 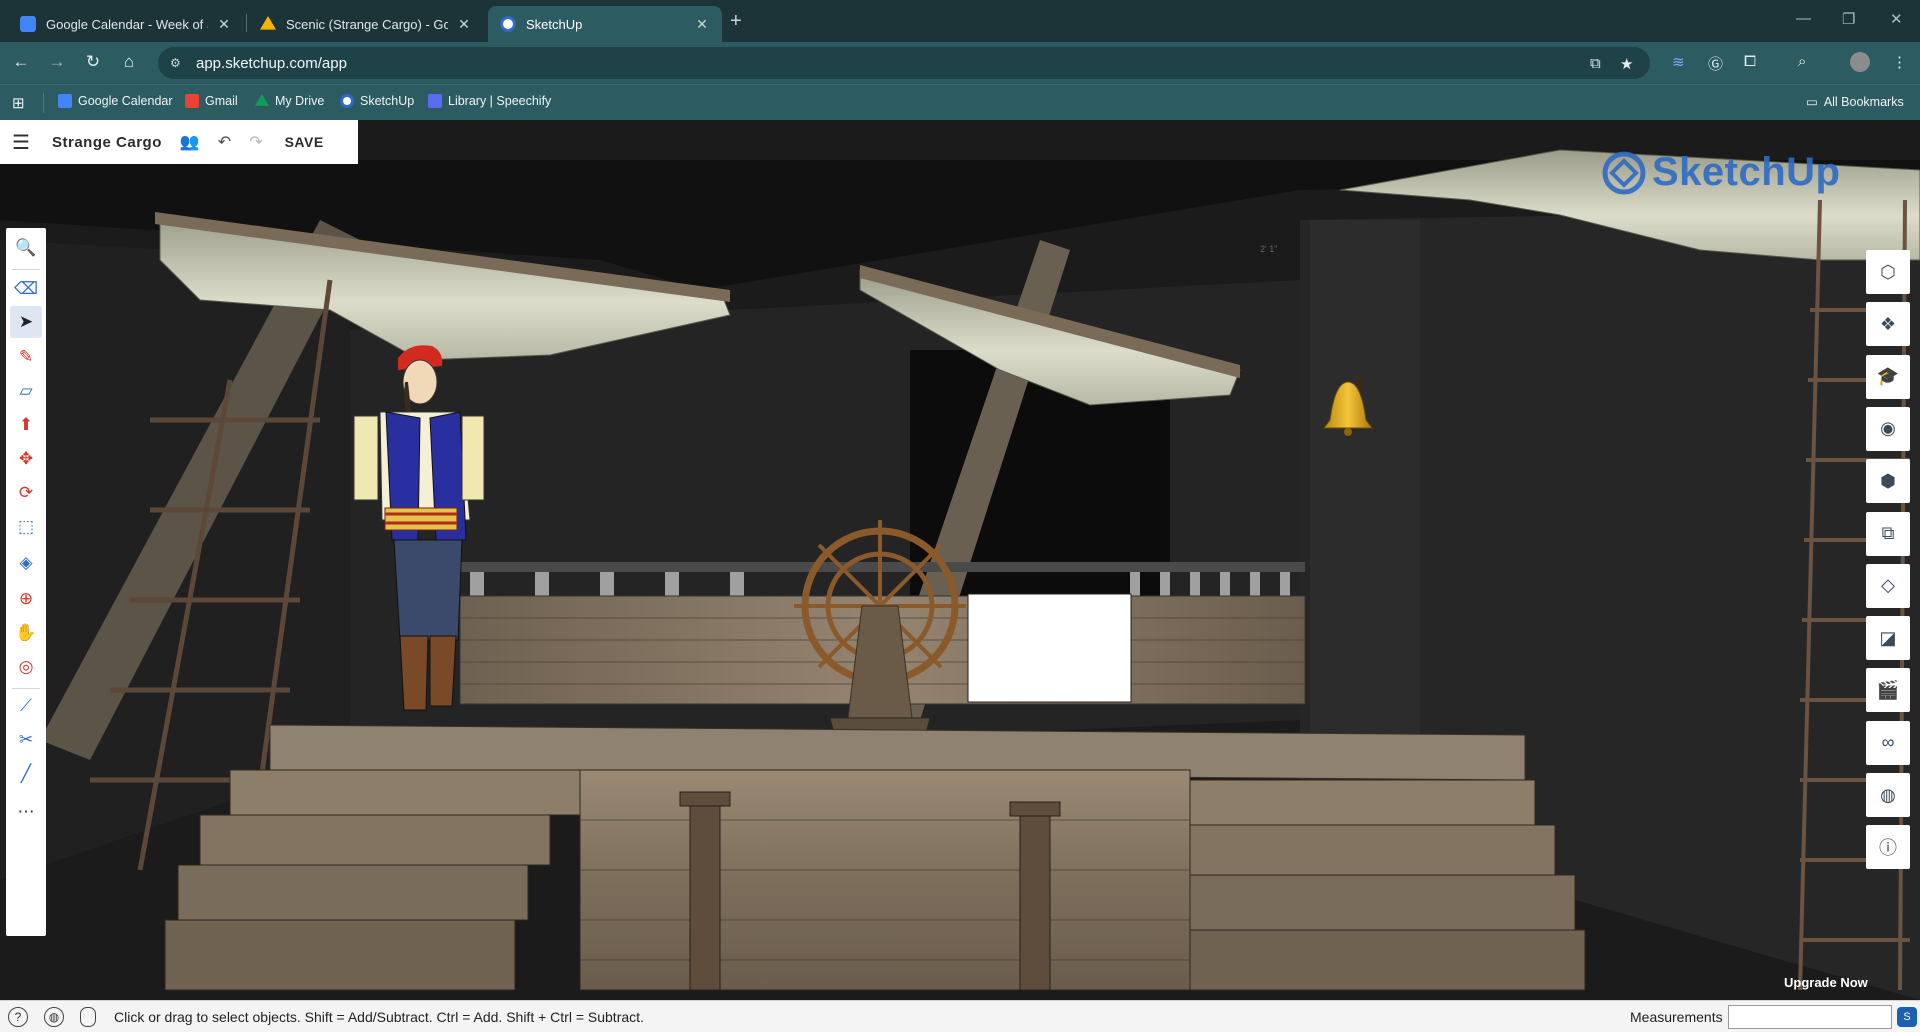 I want to click on new-tab-button: +, so click(x=736, y=21).